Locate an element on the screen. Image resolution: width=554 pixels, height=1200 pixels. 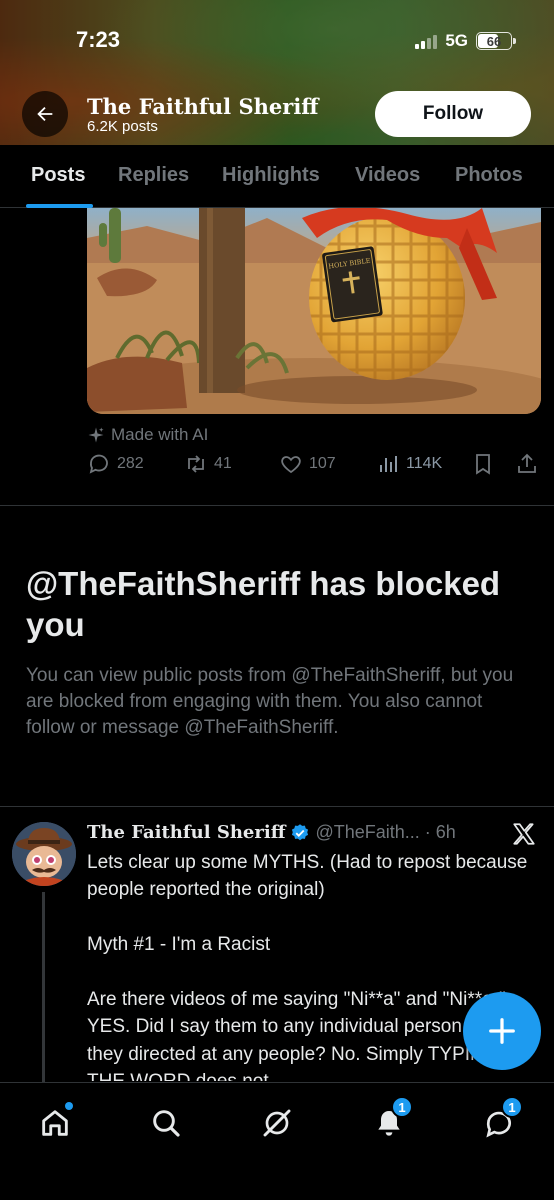
desert-egg-illustration: HOLY BIBLE is located at coordinates (314, 311).